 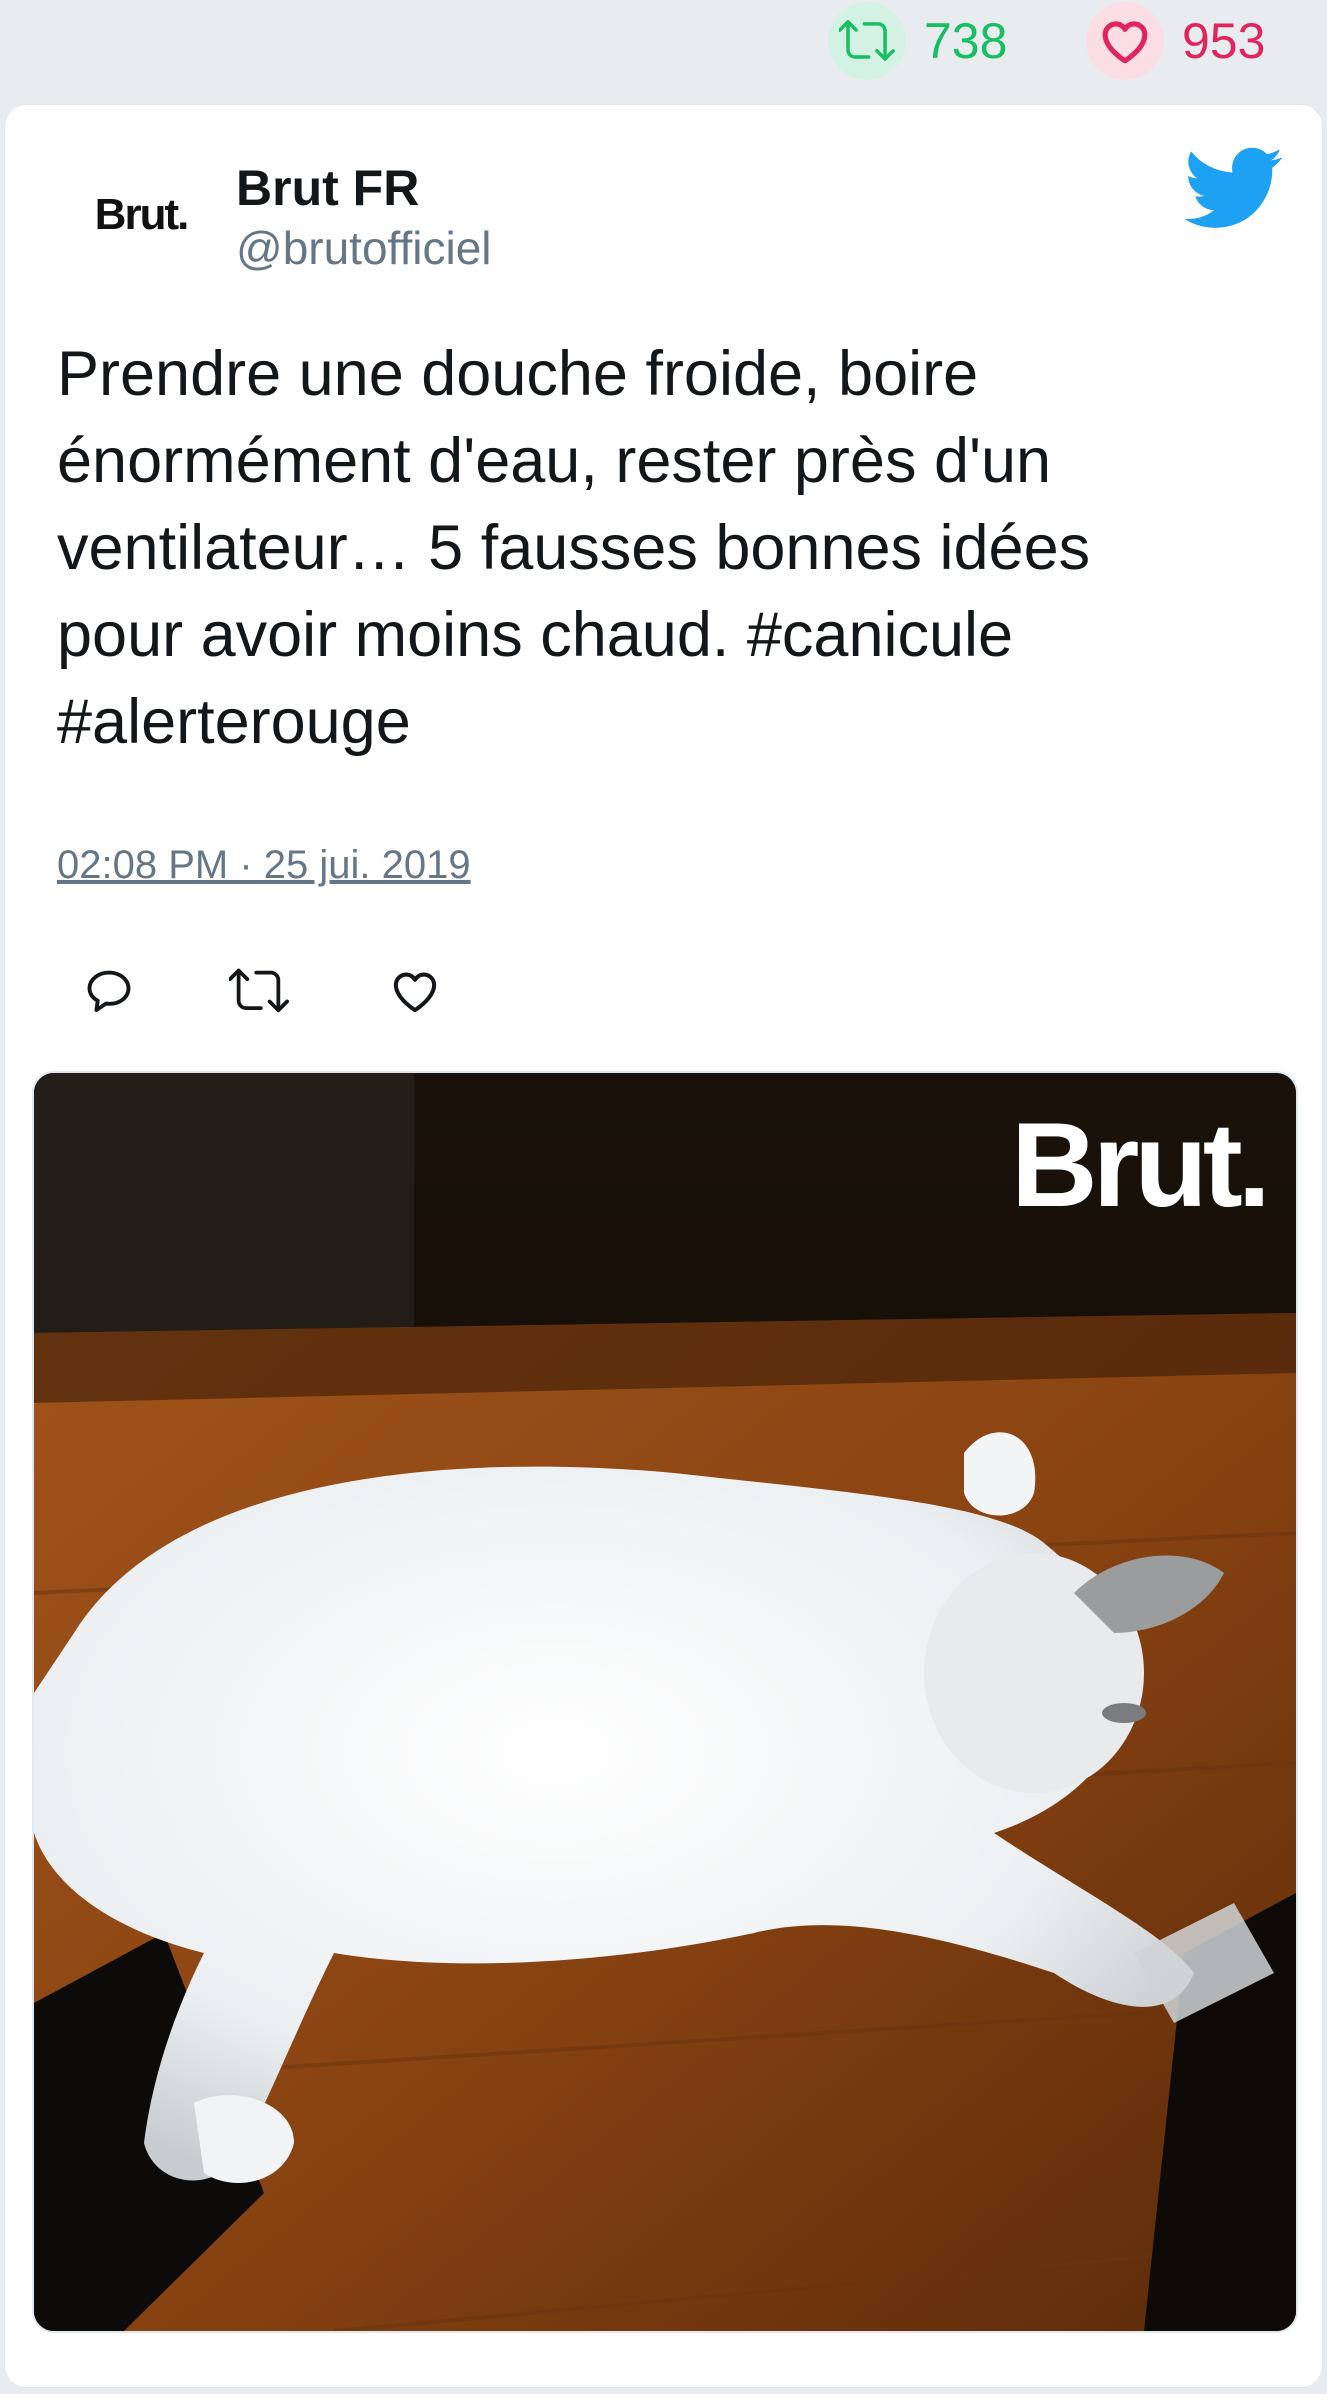 I want to click on retweet-stat: 738, so click(x=917, y=41).